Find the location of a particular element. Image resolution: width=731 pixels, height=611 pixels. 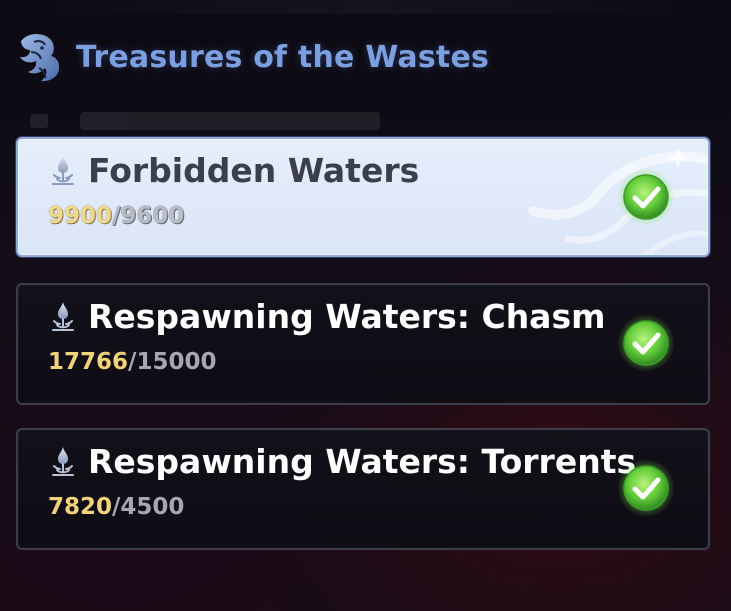

top-strip is located at coordinates (365, 7).